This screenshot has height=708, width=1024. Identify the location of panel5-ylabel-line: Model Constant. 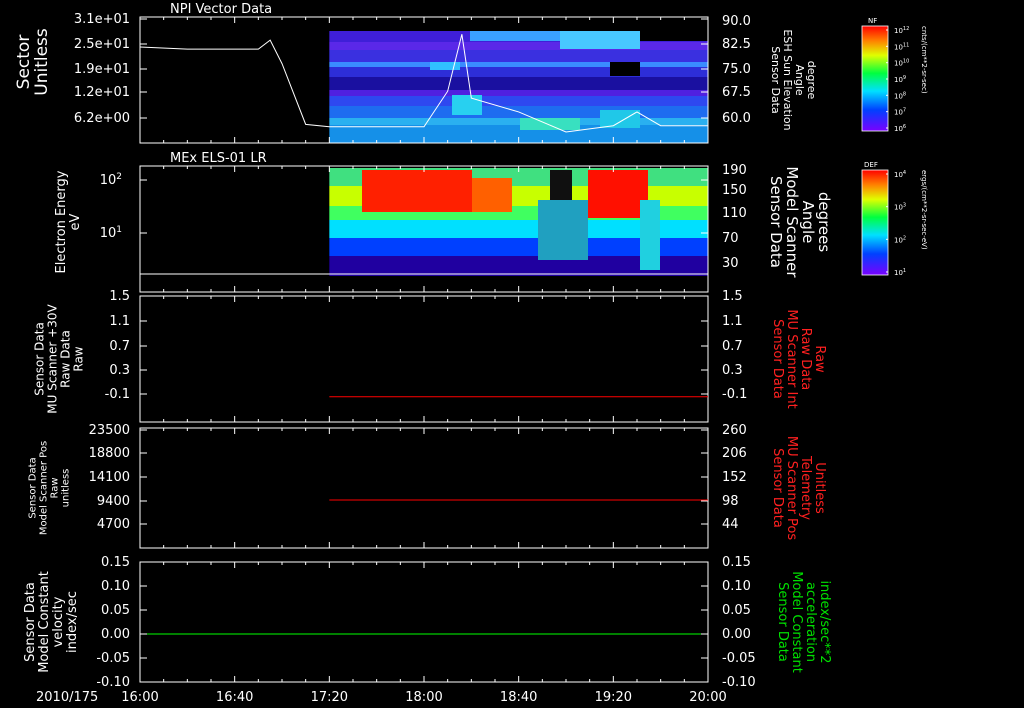
(44, 622).